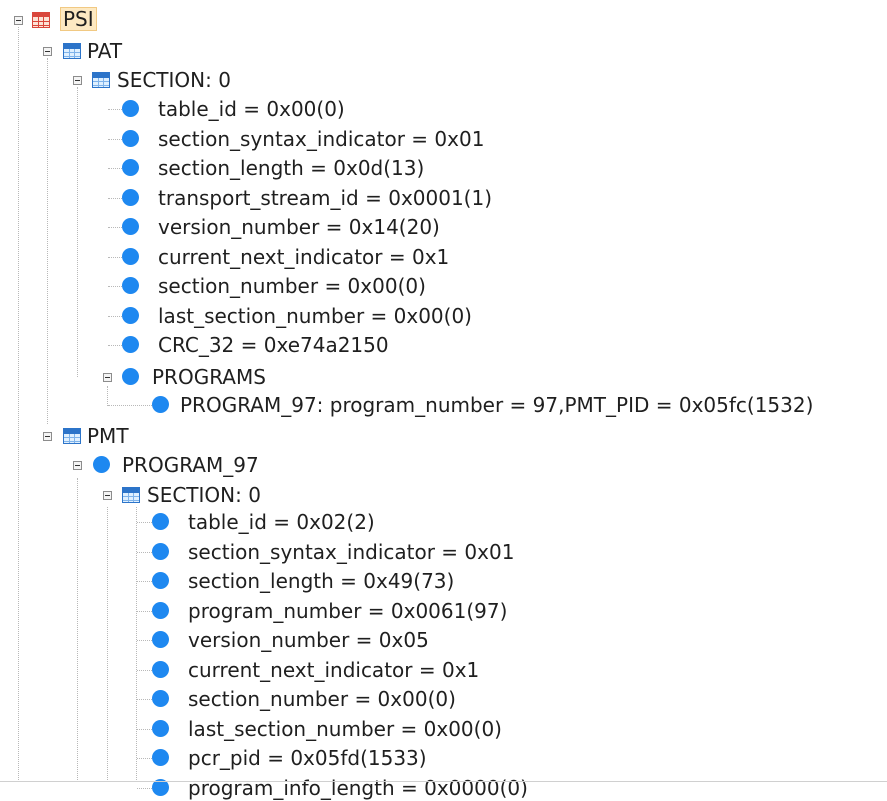  I want to click on tree-node-psi: PSI, so click(100, 20).